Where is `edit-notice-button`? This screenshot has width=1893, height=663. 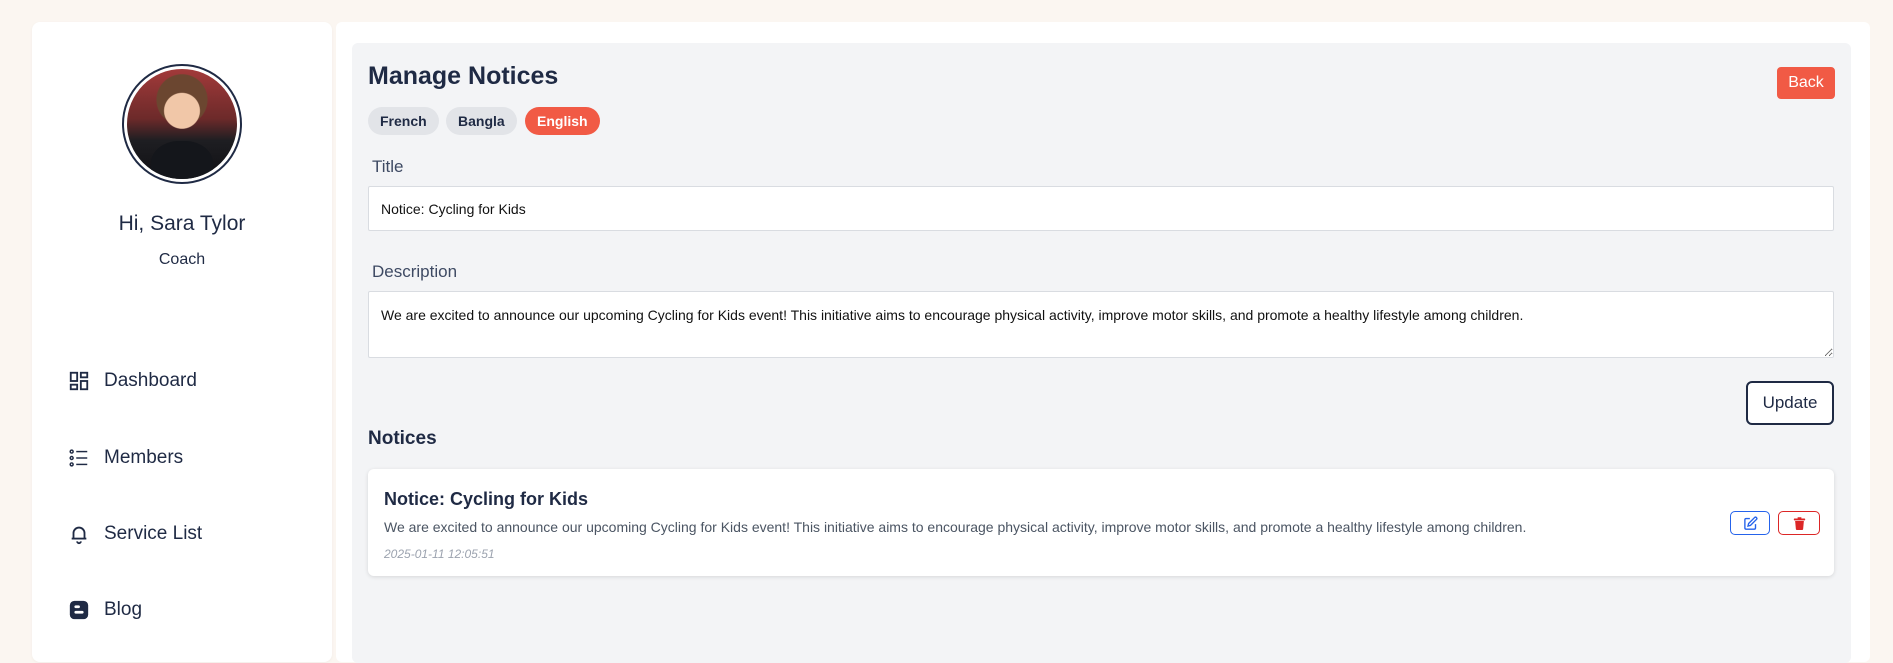 edit-notice-button is located at coordinates (1750, 523).